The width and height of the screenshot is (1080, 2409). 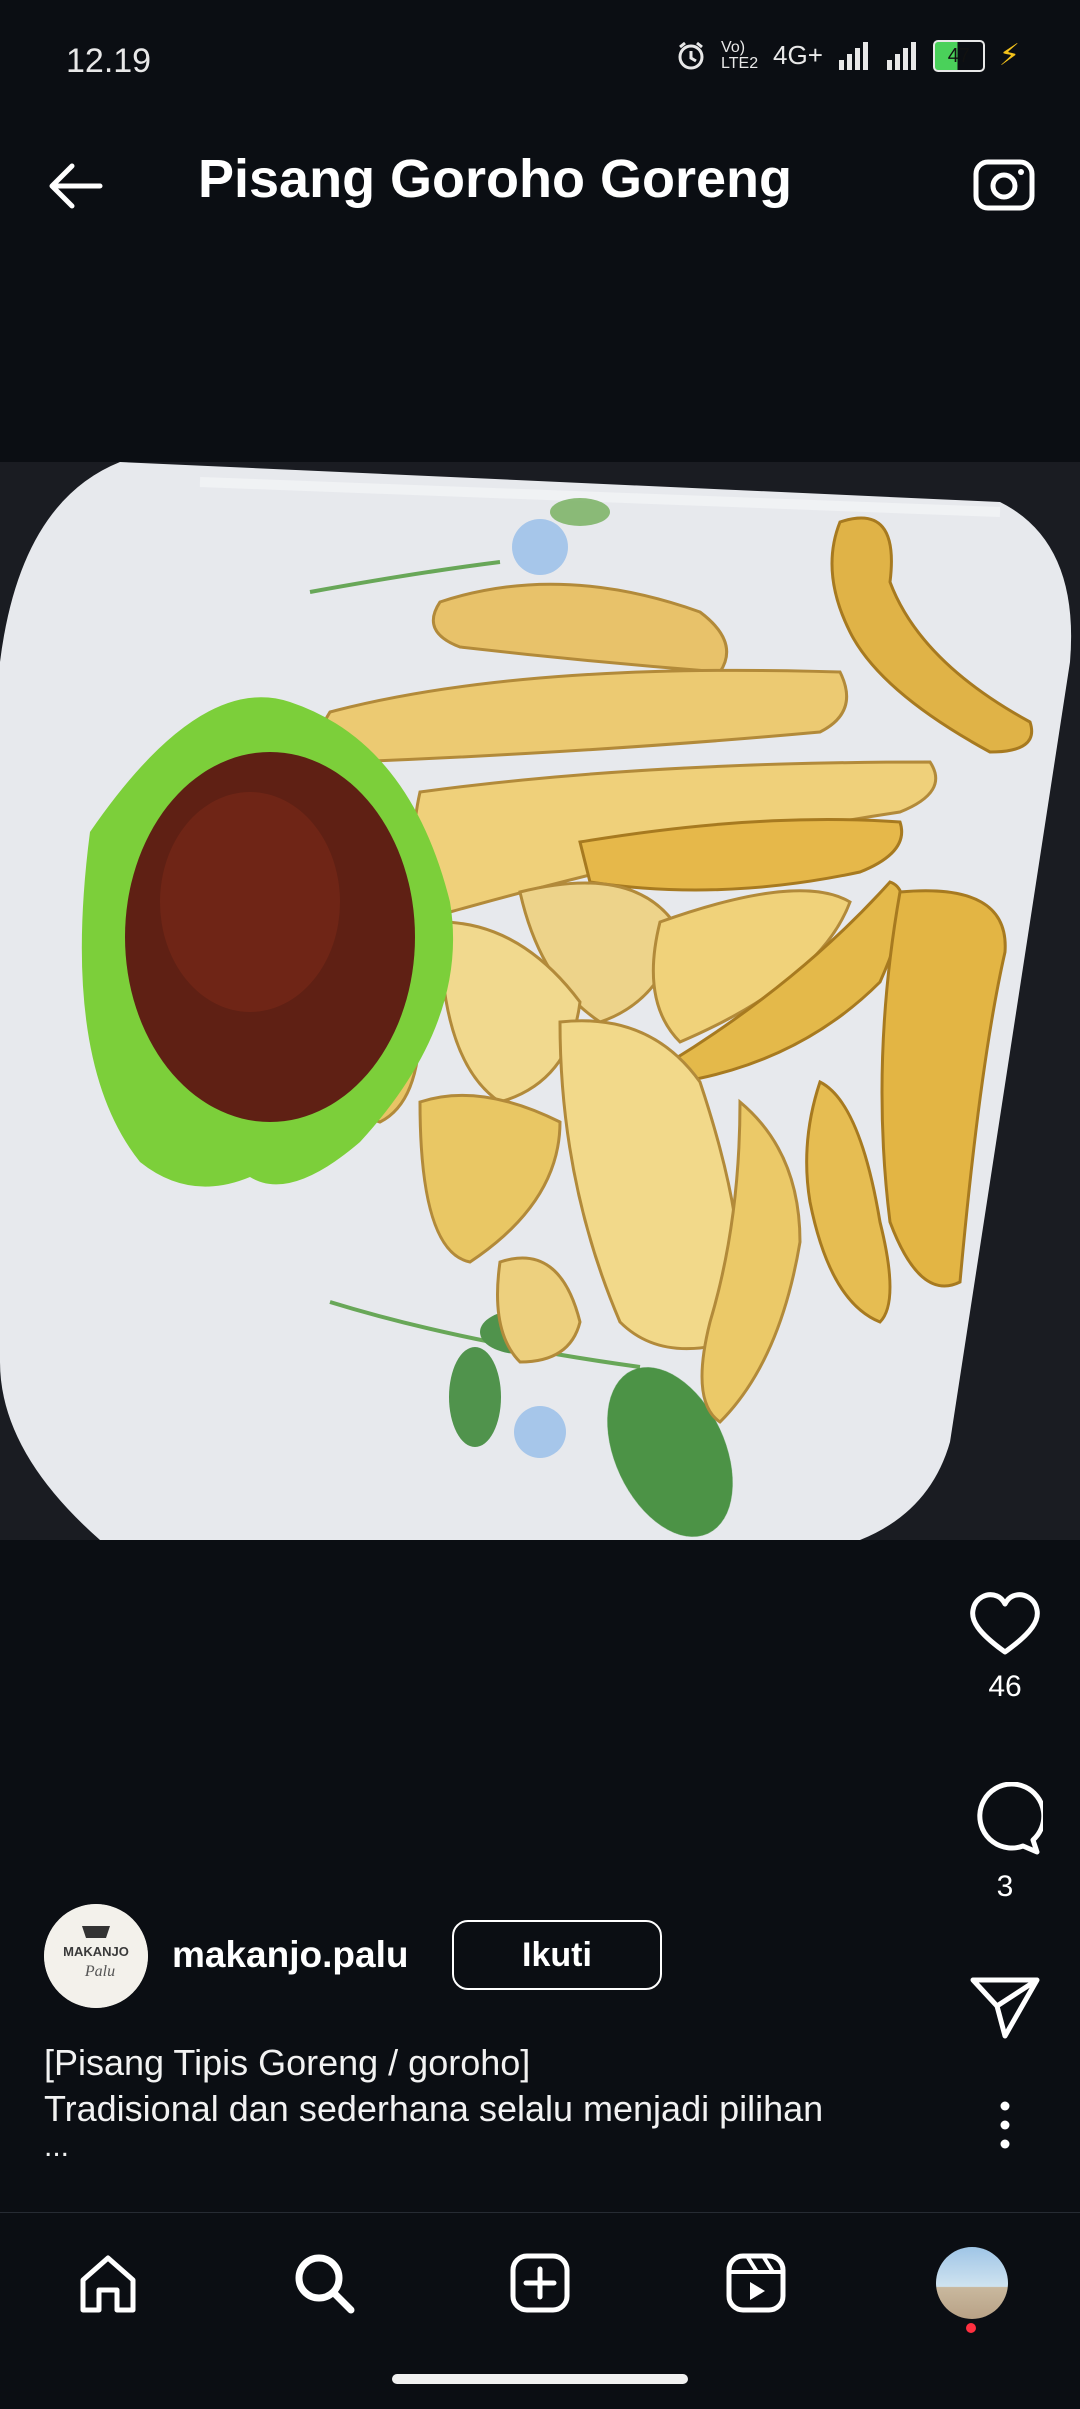 I want to click on notification-dot, so click(x=971, y=2328).